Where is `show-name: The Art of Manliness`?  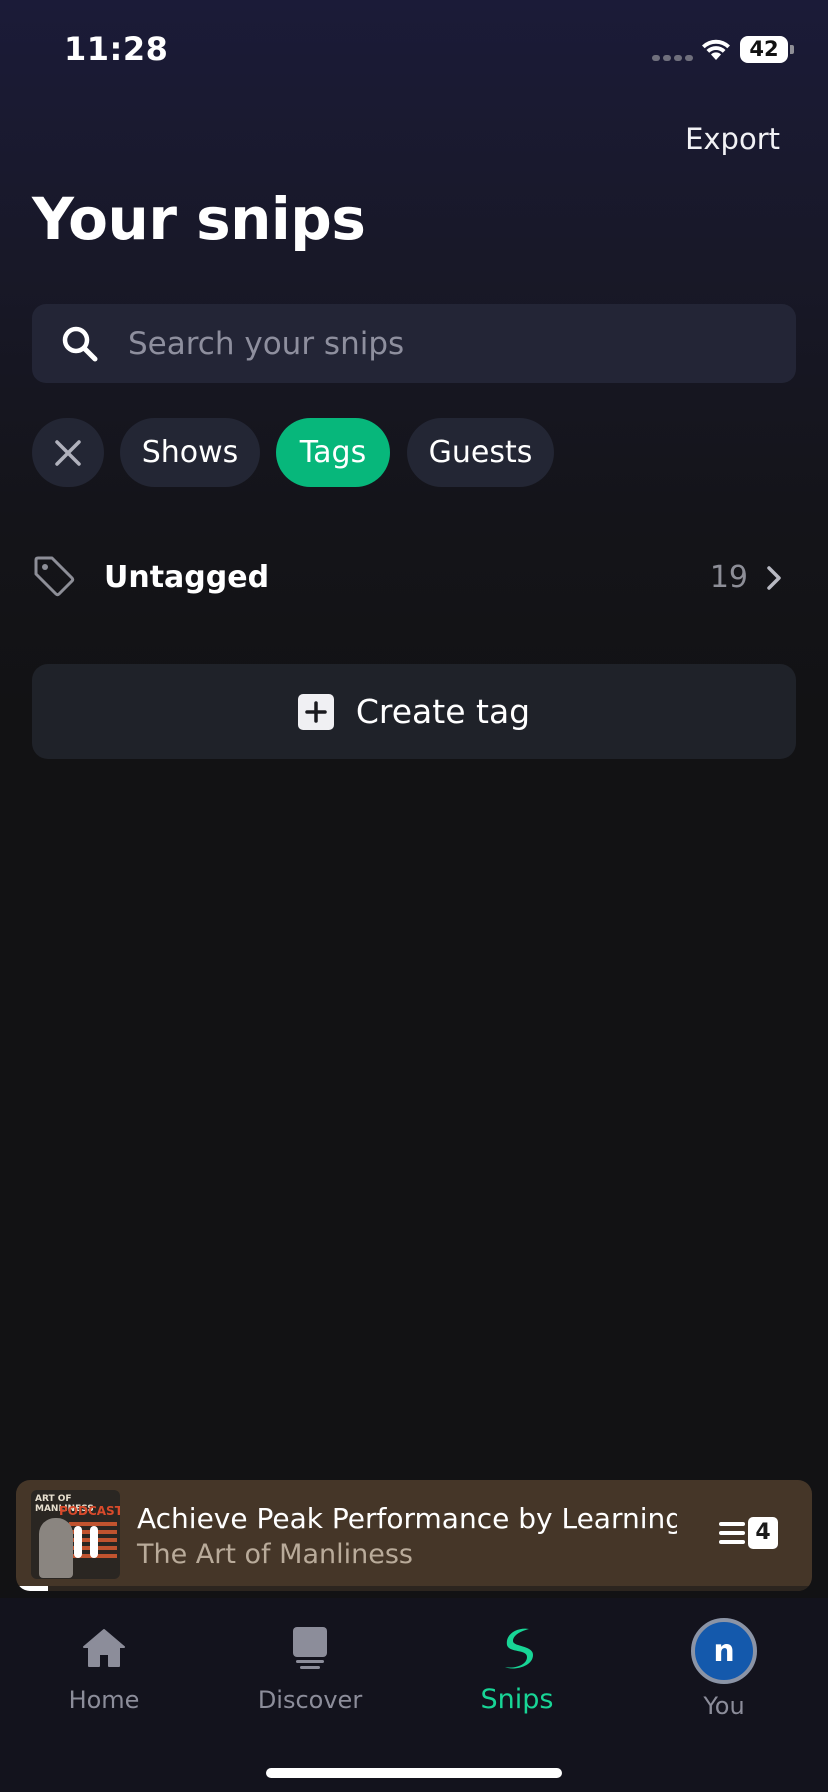 show-name: The Art of Manliness is located at coordinates (275, 1554).